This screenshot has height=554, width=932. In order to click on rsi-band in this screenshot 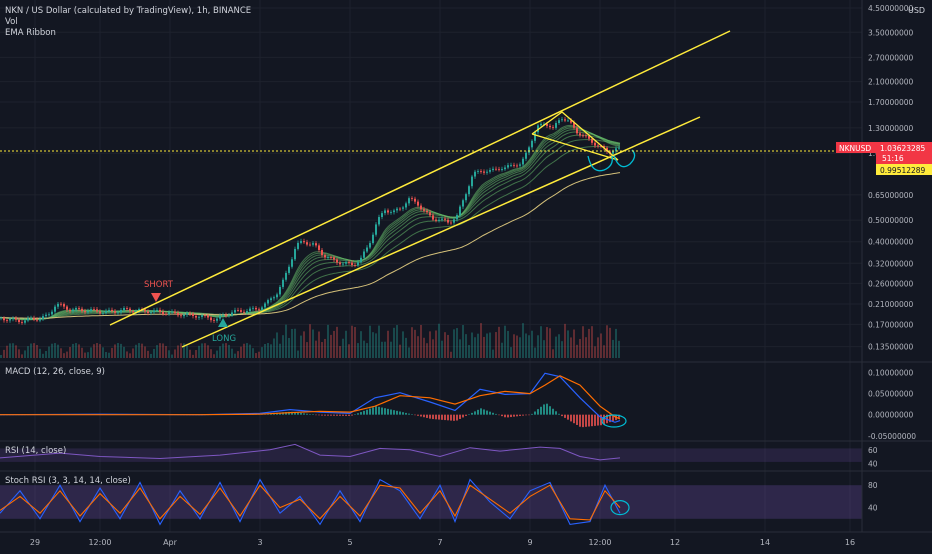, I will do `click(431, 455)`.